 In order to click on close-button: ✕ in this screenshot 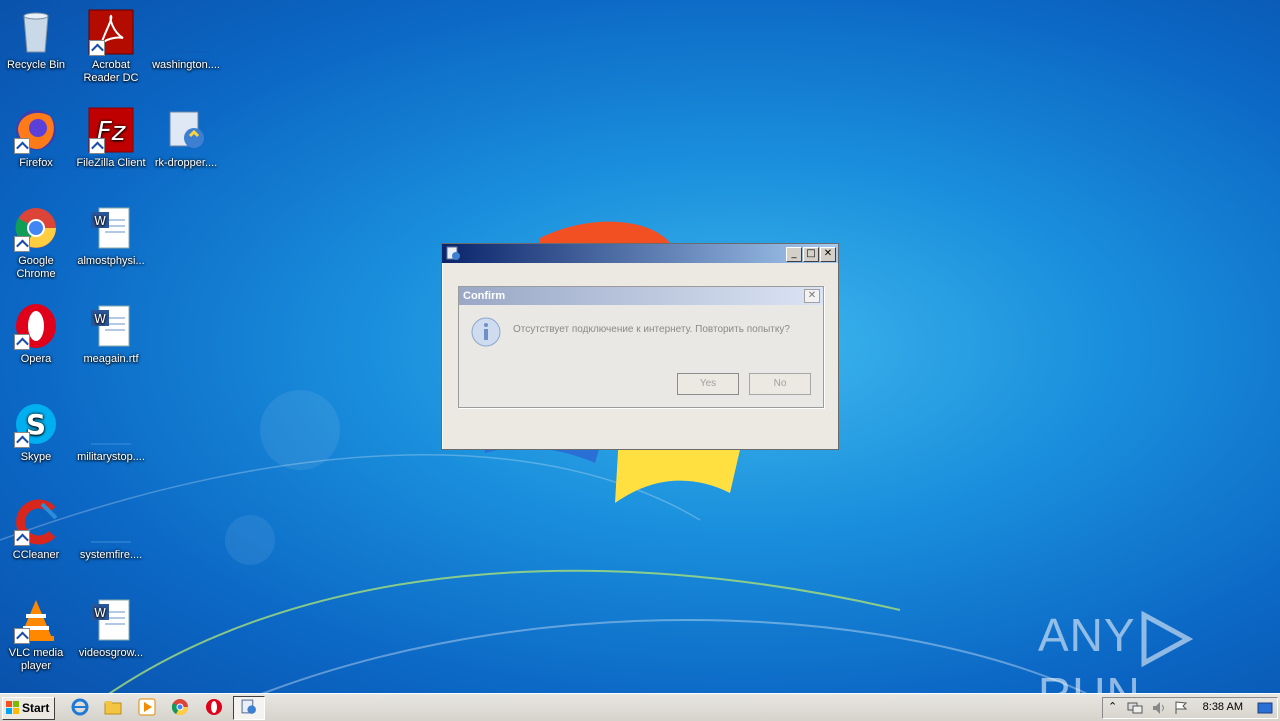, I will do `click(828, 254)`.